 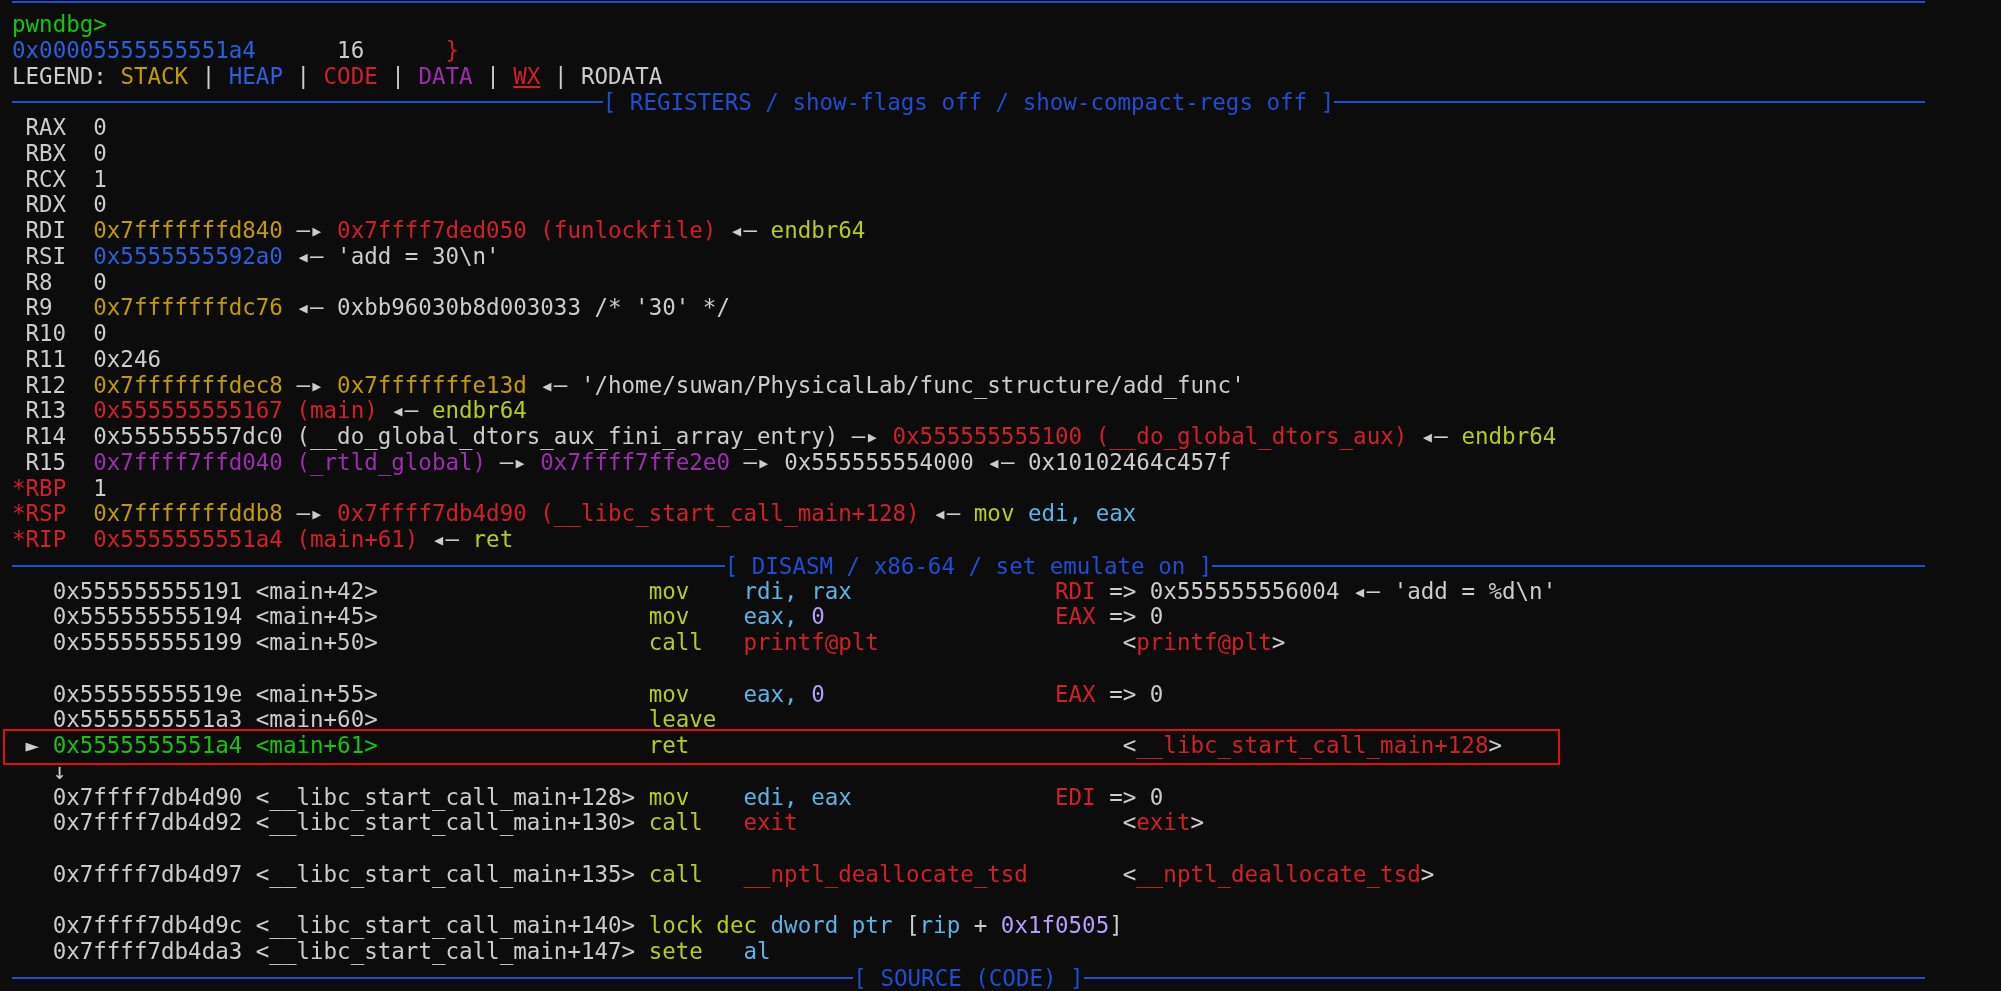 I want to click on stack-pointer-text: 0x7fffffffdc76, so click(x=188, y=307).